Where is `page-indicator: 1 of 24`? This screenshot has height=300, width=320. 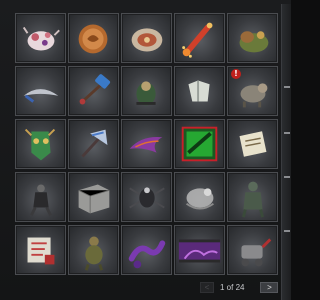
page-indicator: 1 of 24 is located at coordinates (232, 287).